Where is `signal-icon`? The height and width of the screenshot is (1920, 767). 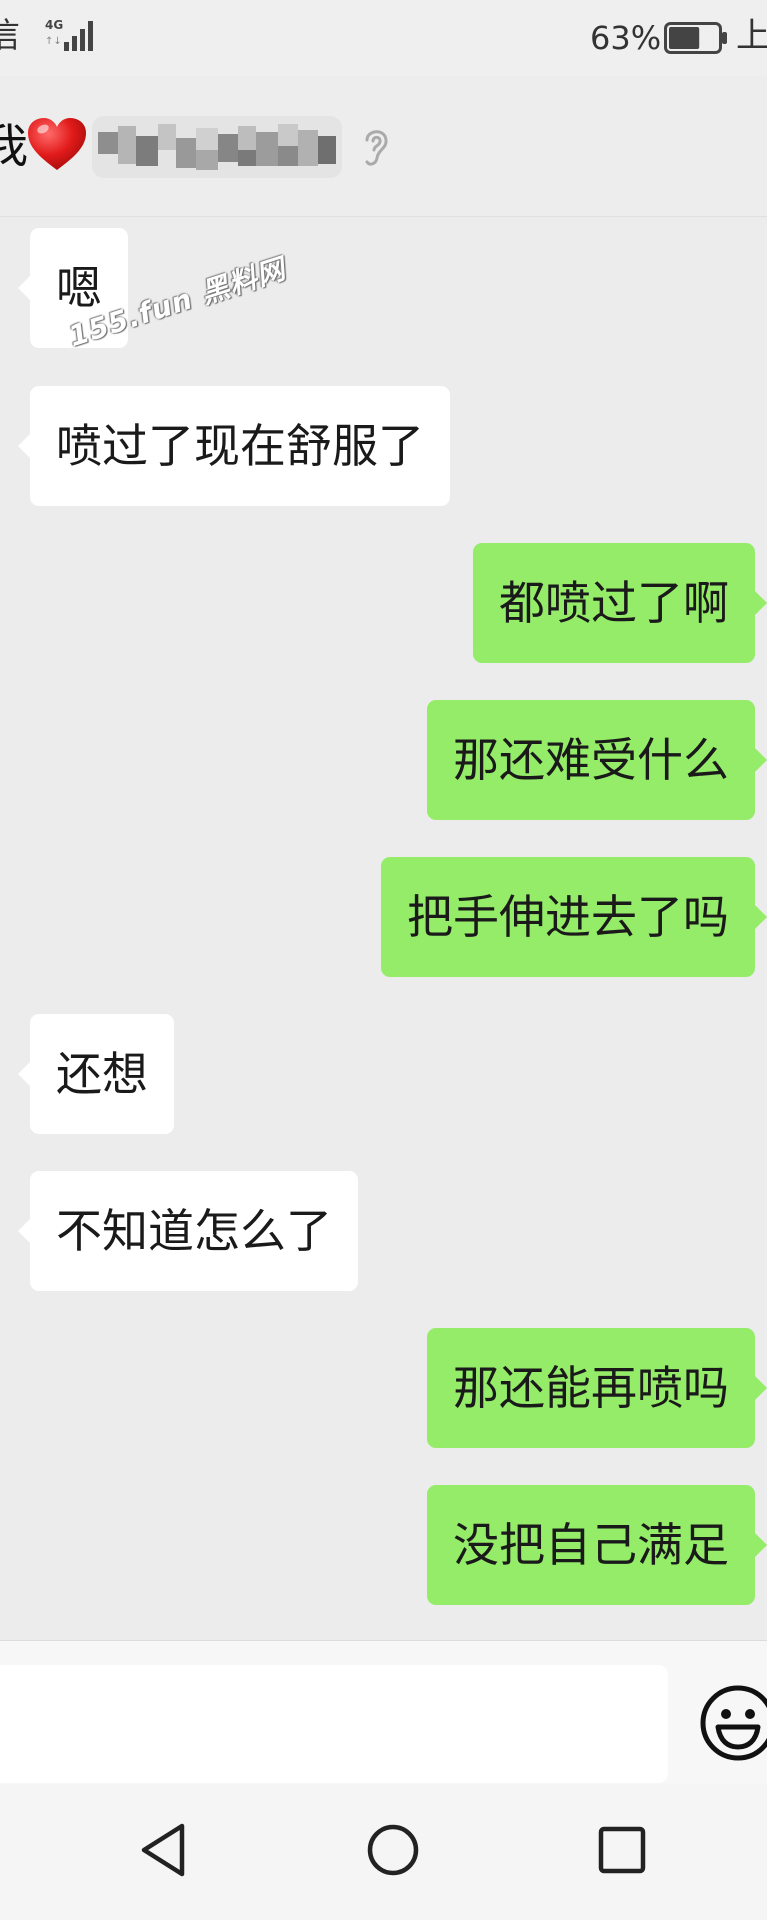 signal-icon is located at coordinates (78, 36).